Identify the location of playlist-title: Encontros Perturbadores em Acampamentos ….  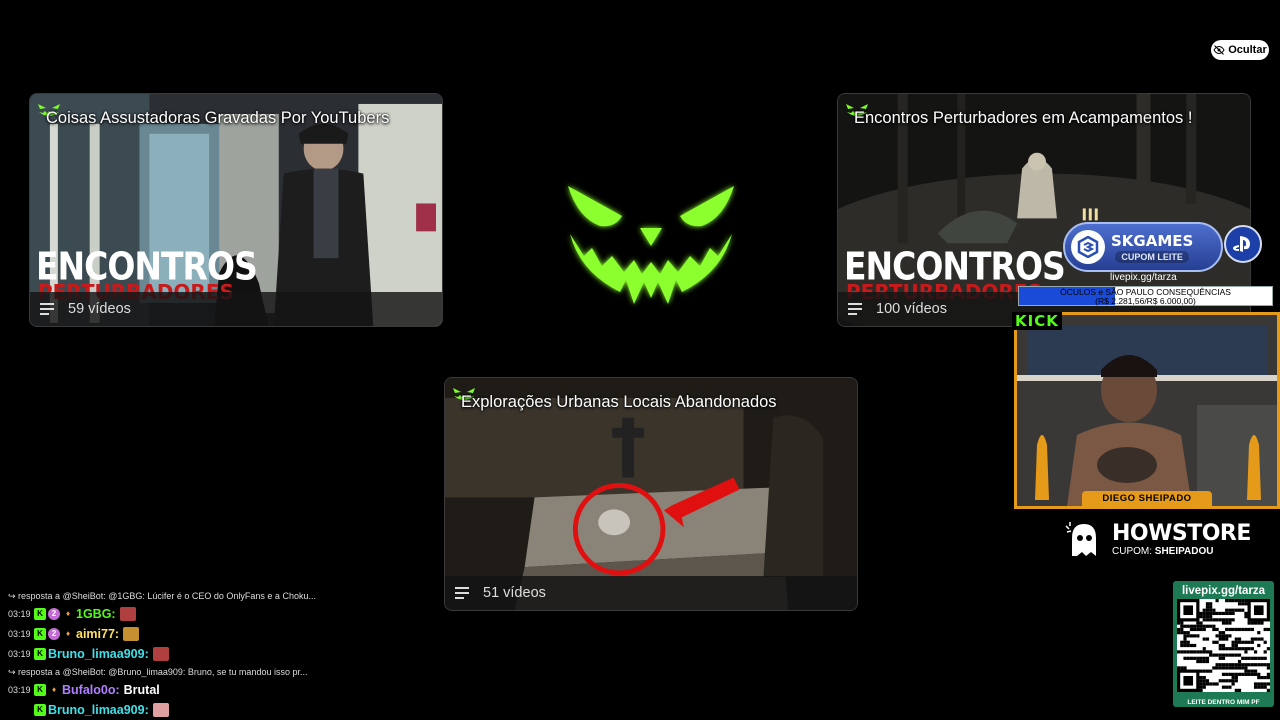
(1023, 118).